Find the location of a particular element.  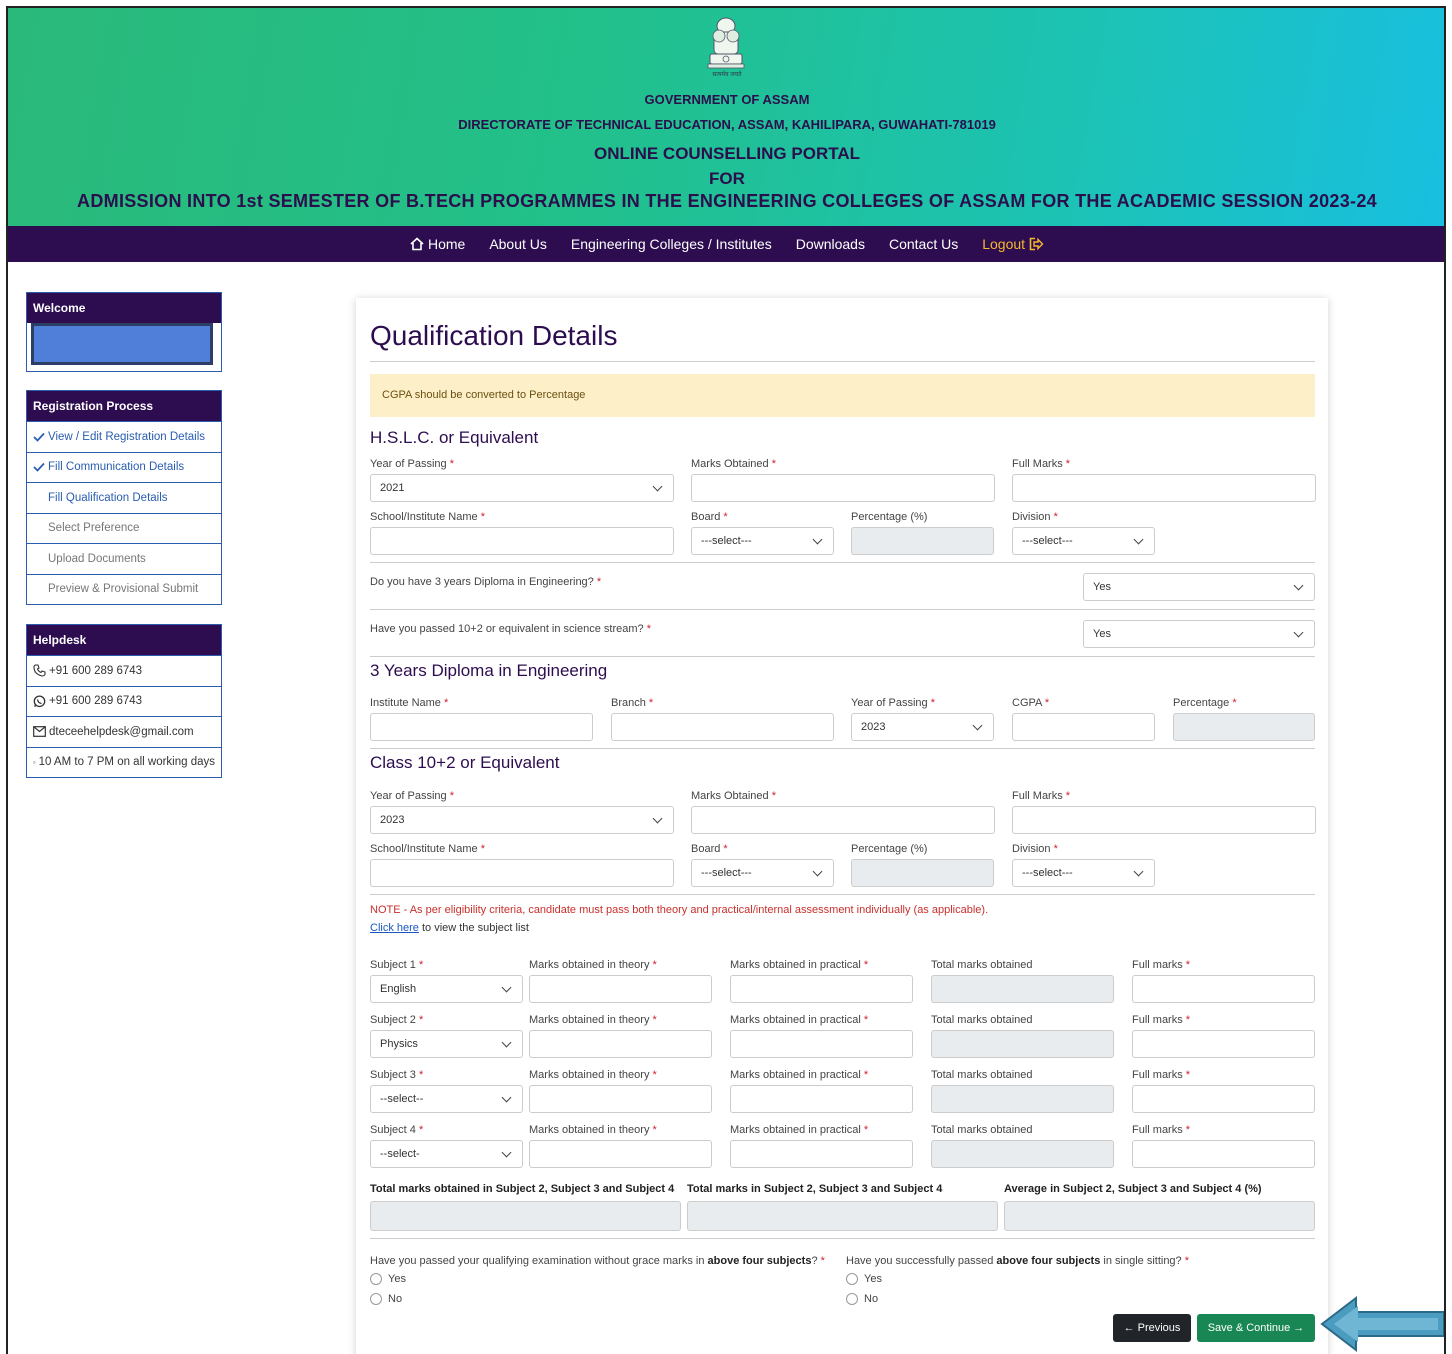

nav-home: Home is located at coordinates (437, 244).